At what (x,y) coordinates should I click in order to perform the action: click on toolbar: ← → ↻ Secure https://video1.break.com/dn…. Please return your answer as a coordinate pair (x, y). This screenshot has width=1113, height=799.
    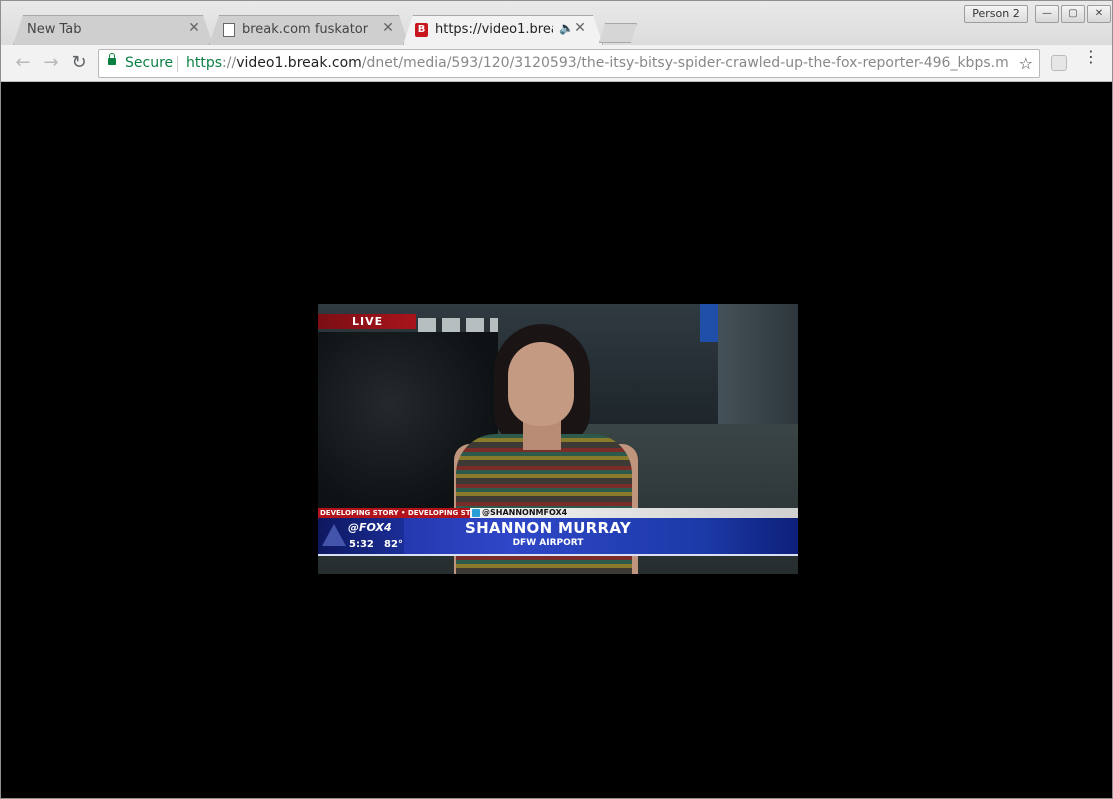
    Looking at the image, I should click on (556, 63).